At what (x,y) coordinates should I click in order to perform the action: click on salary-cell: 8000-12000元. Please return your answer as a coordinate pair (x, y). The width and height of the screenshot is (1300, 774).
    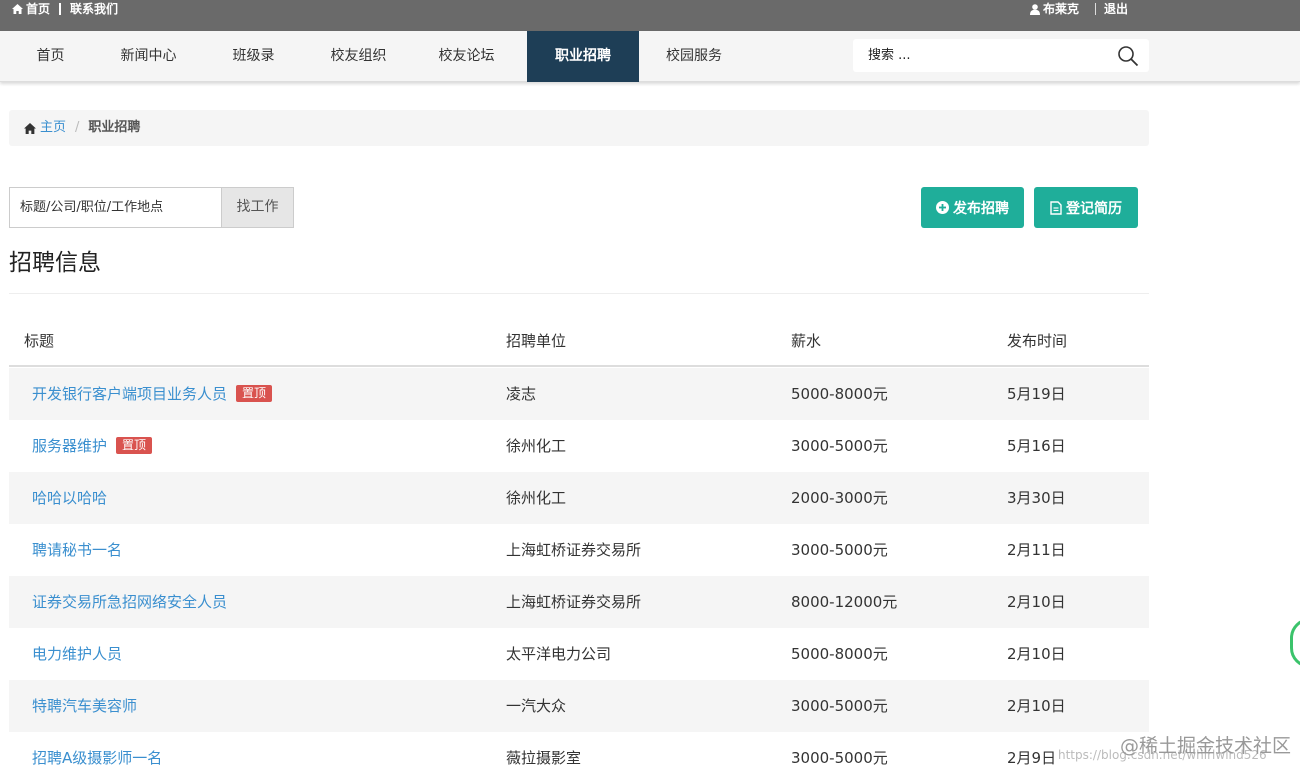
    Looking at the image, I should click on (844, 602).